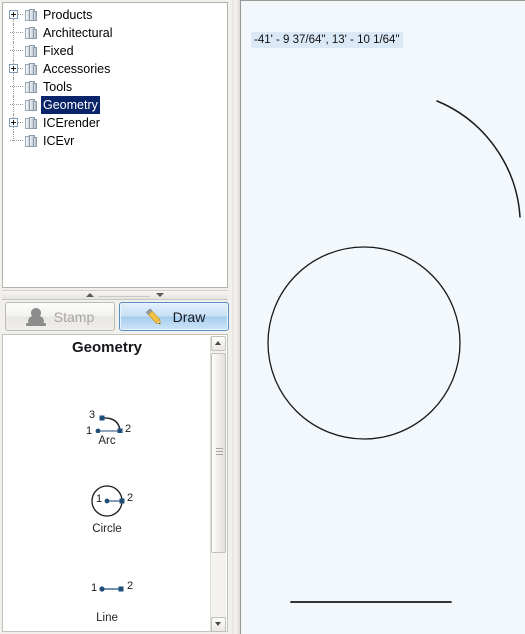 Image resolution: width=525 pixels, height=634 pixels. What do you see at coordinates (77, 69) in the screenshot?
I see `tree-item-label: Accessories` at bounding box center [77, 69].